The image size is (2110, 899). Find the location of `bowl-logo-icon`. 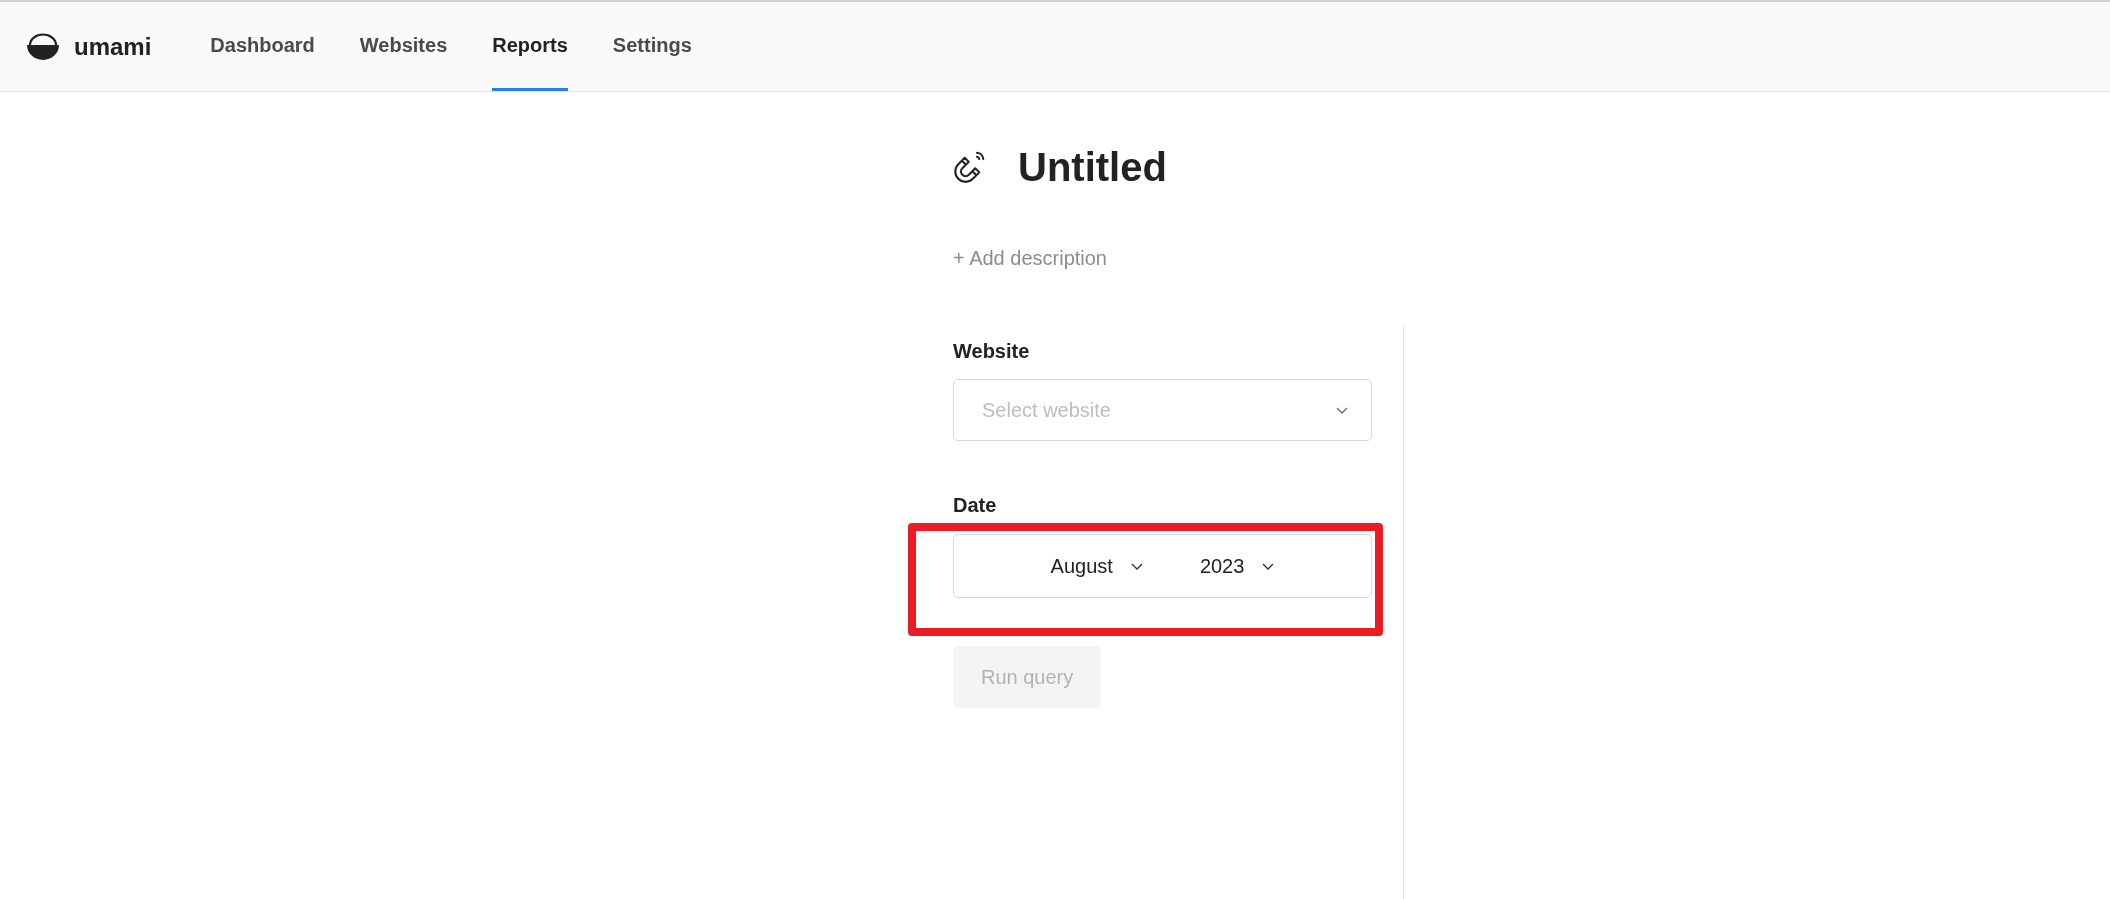

bowl-logo-icon is located at coordinates (43, 46).